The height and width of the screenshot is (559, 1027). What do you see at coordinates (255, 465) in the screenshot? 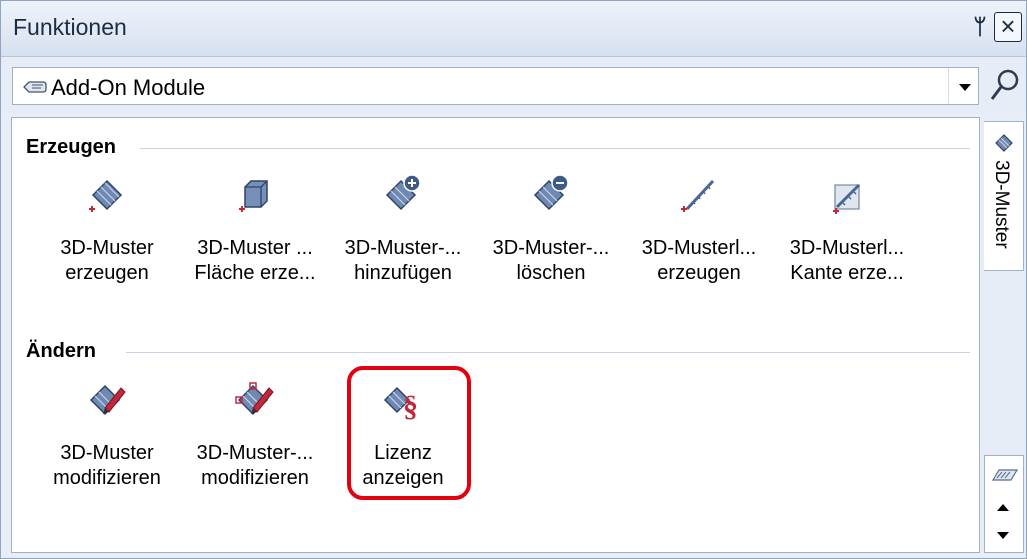
I see `tool-label: 3D-Muster-... modifizieren` at bounding box center [255, 465].